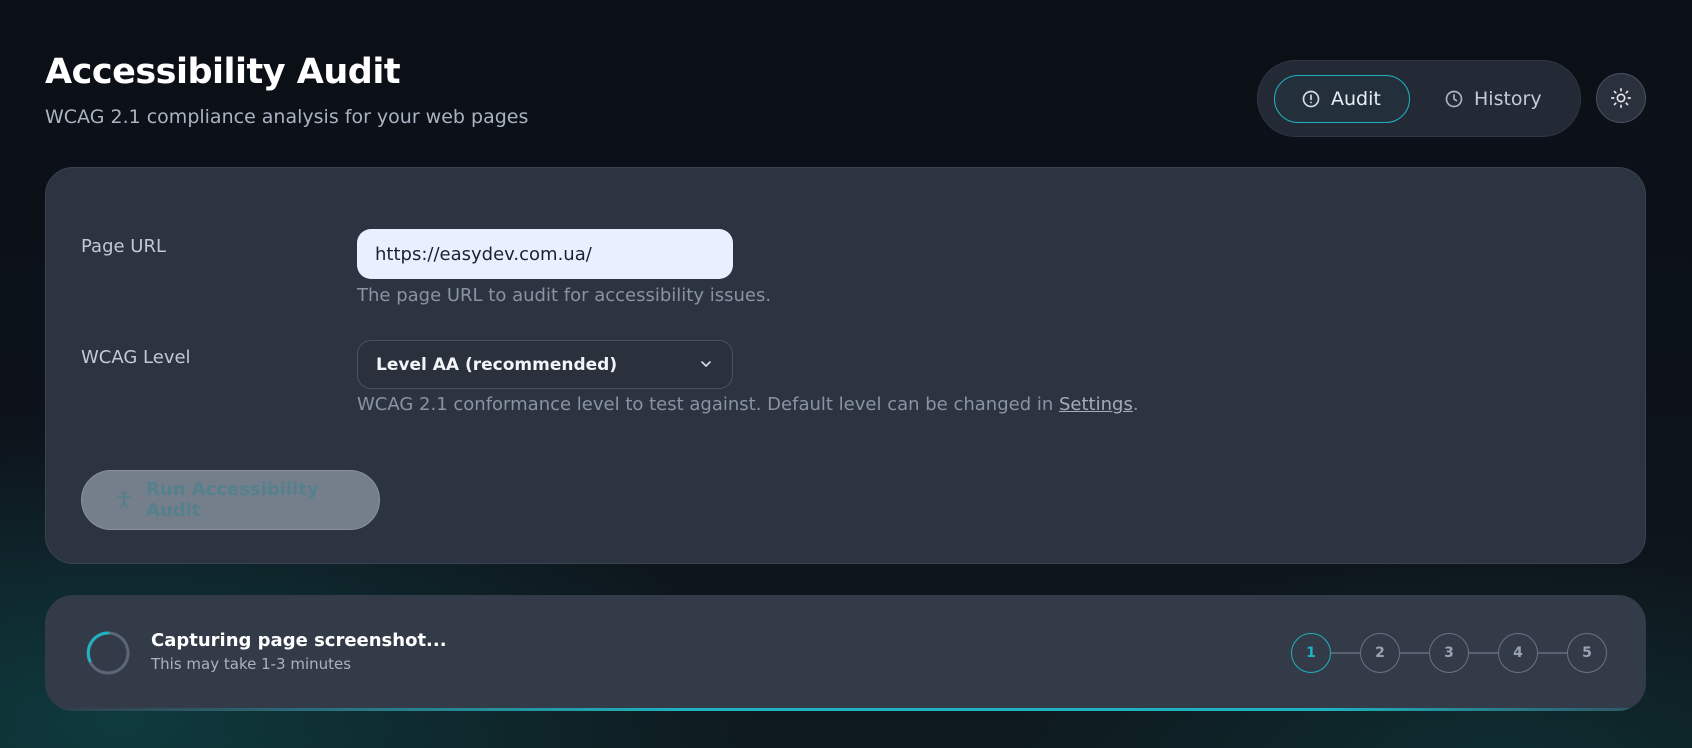 The height and width of the screenshot is (748, 1692). I want to click on run-audit-button: Run Accessibility Audit, so click(230, 500).